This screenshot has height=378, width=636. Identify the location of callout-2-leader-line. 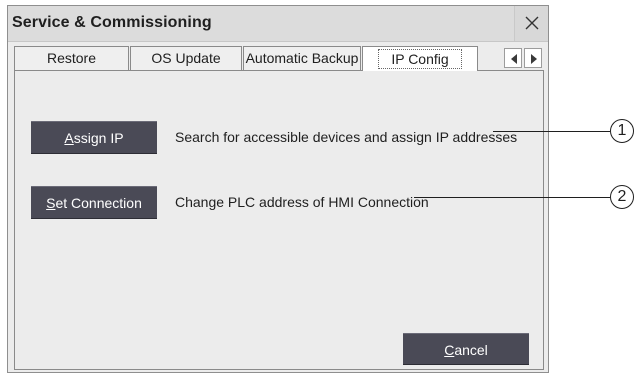
(512, 197).